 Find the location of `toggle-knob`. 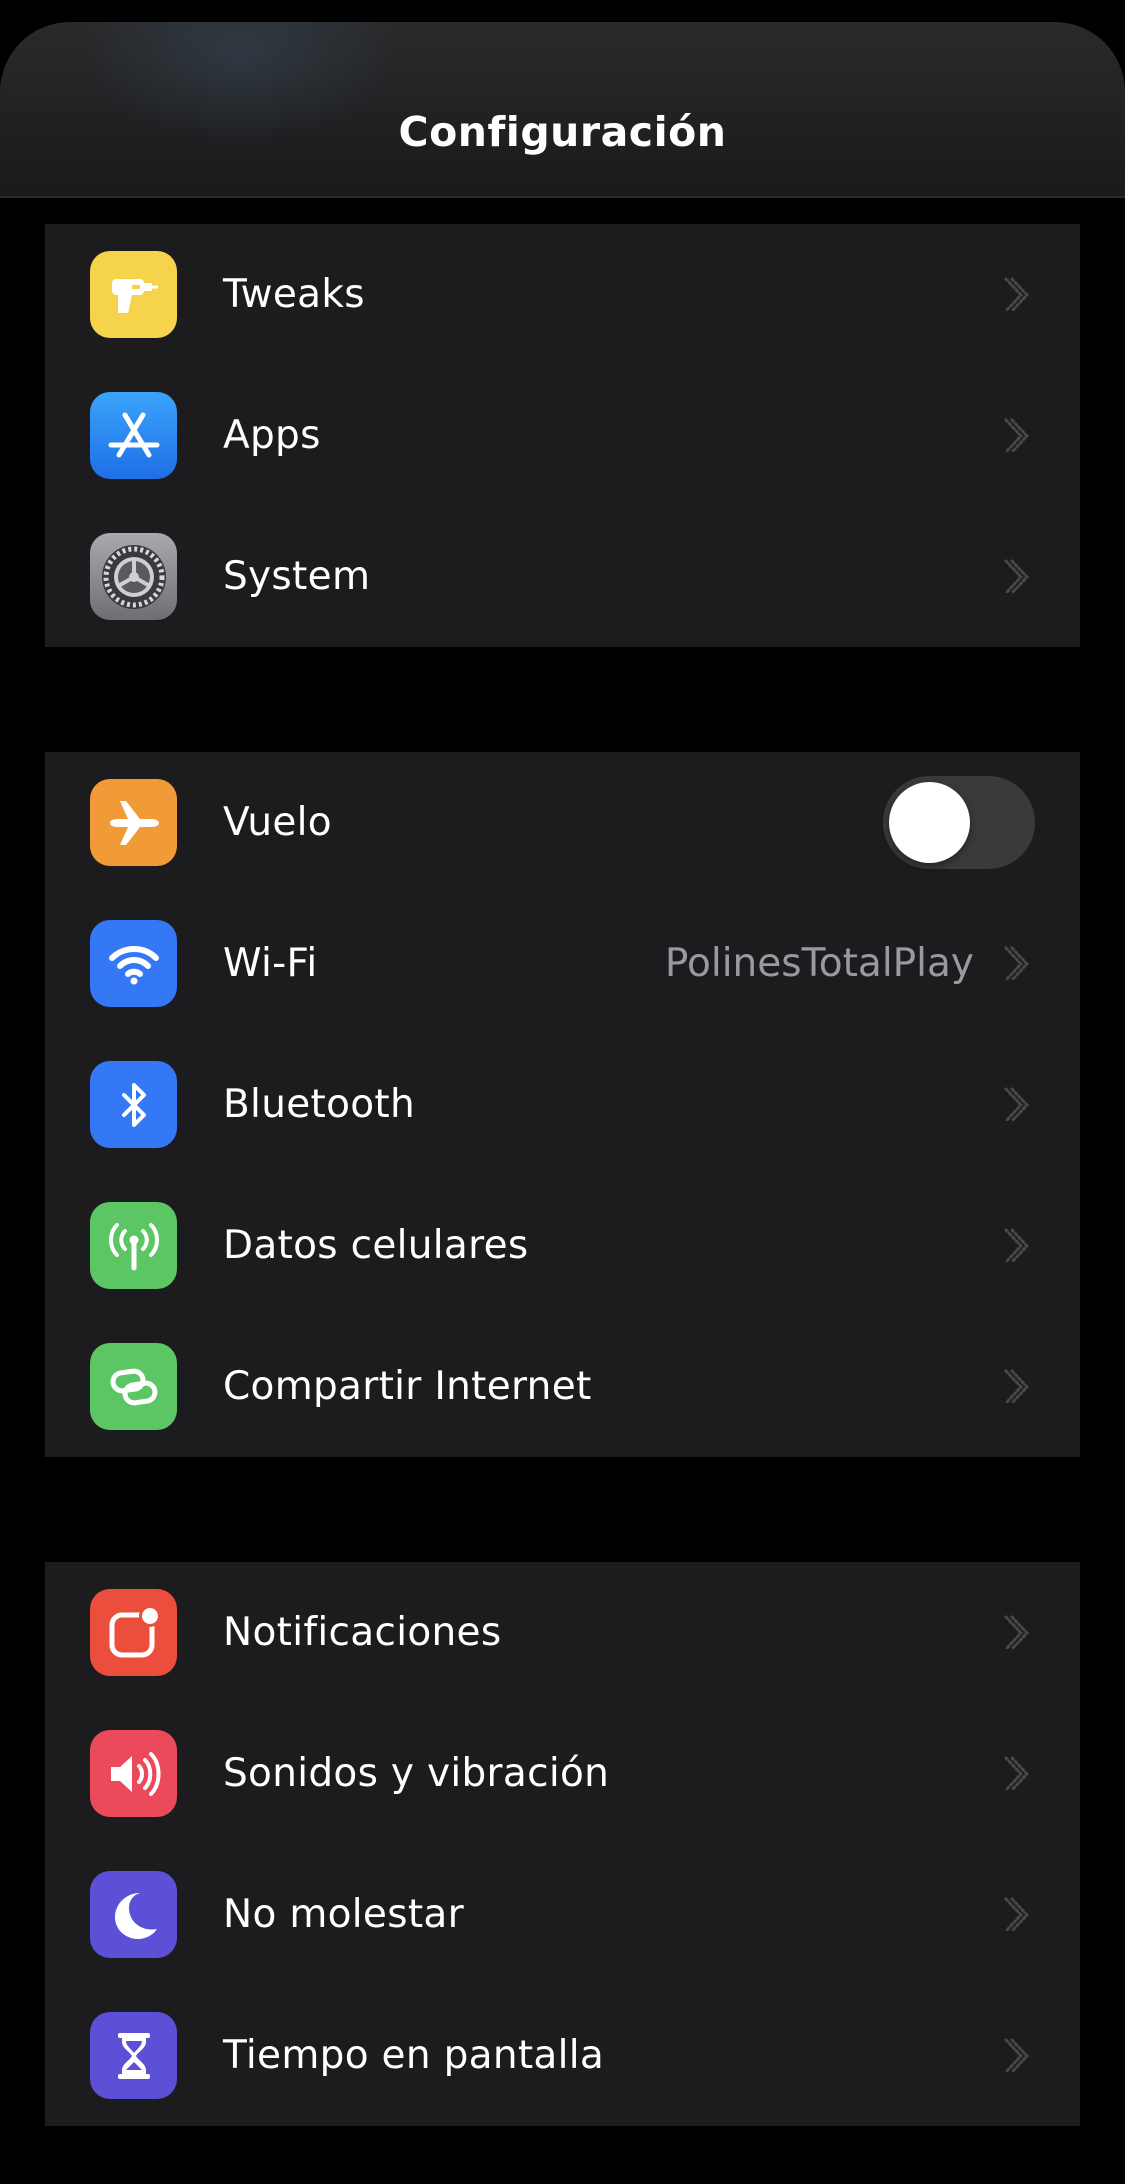

toggle-knob is located at coordinates (929, 822).